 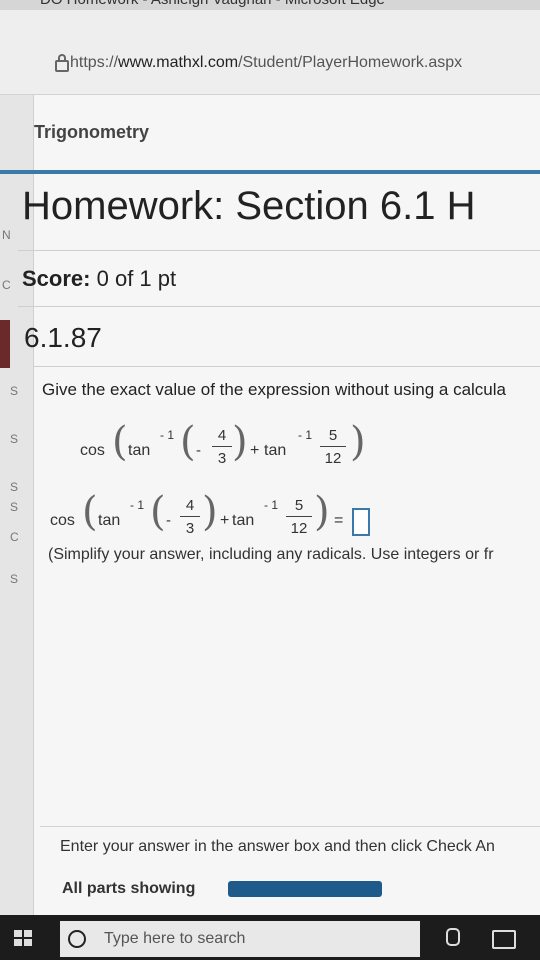 I want to click on equals-sign: =, so click(x=339, y=520).